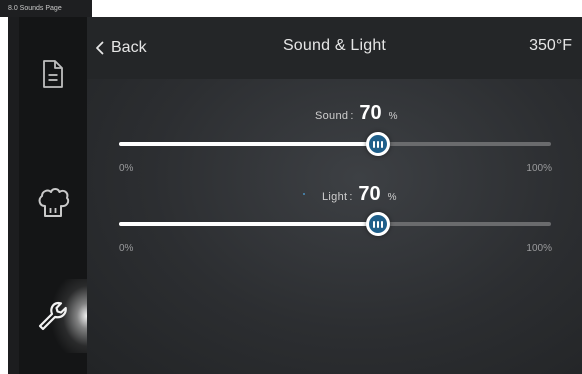 The image size is (582, 374). What do you see at coordinates (332, 116) in the screenshot?
I see `sound-label: Sound` at bounding box center [332, 116].